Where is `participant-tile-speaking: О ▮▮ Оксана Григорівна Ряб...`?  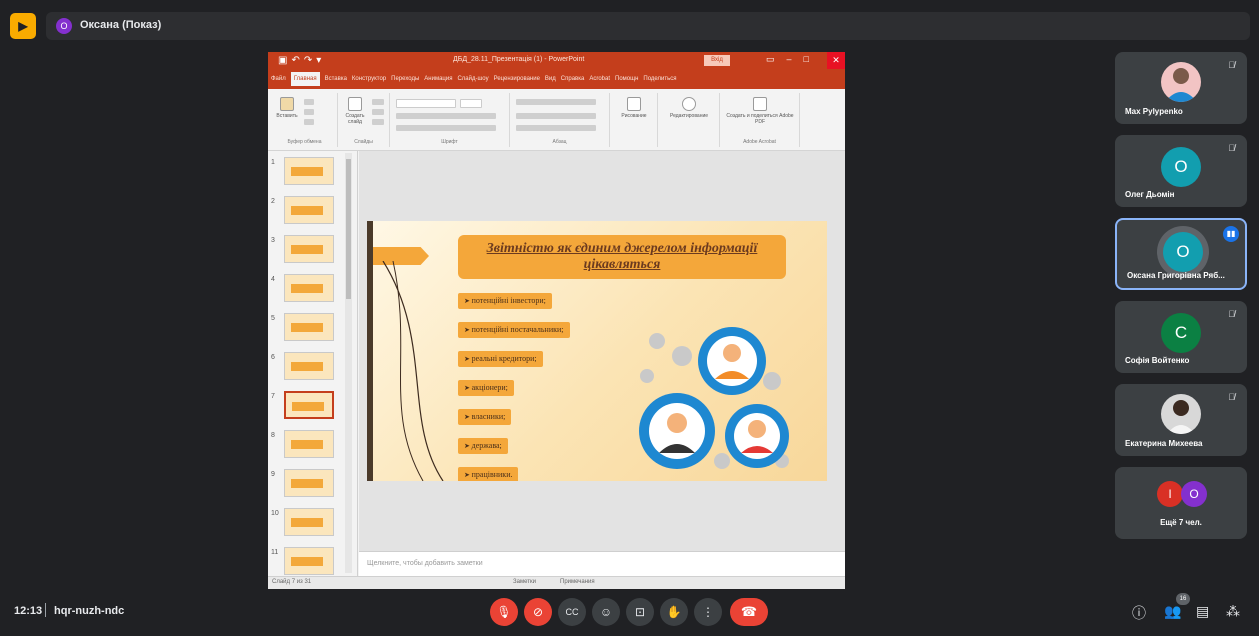 participant-tile-speaking: О ▮▮ Оксана Григорівна Ряб... is located at coordinates (1181, 254).